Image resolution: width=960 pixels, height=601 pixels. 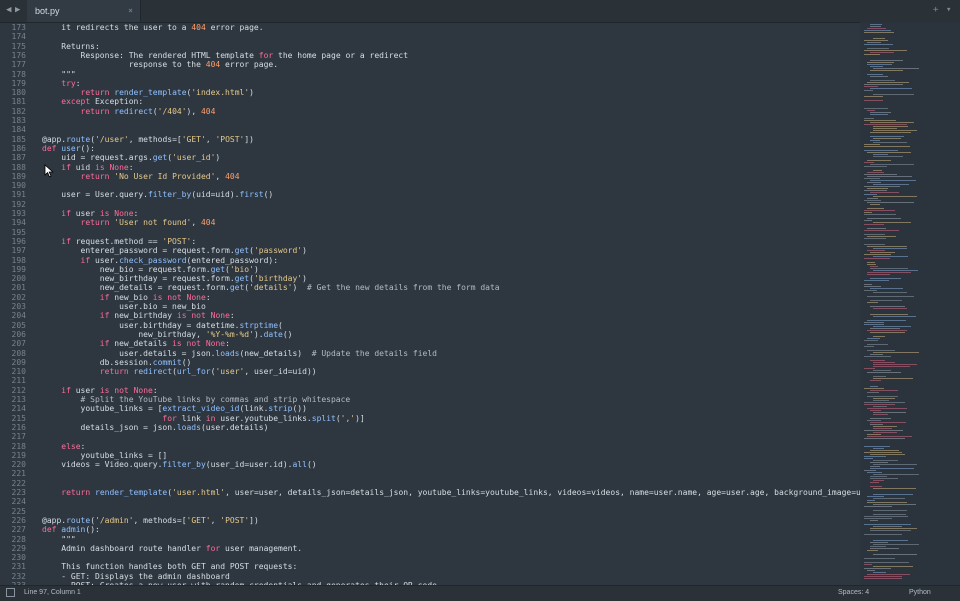 What do you see at coordinates (18, 27) in the screenshot?
I see `line-number: 173` at bounding box center [18, 27].